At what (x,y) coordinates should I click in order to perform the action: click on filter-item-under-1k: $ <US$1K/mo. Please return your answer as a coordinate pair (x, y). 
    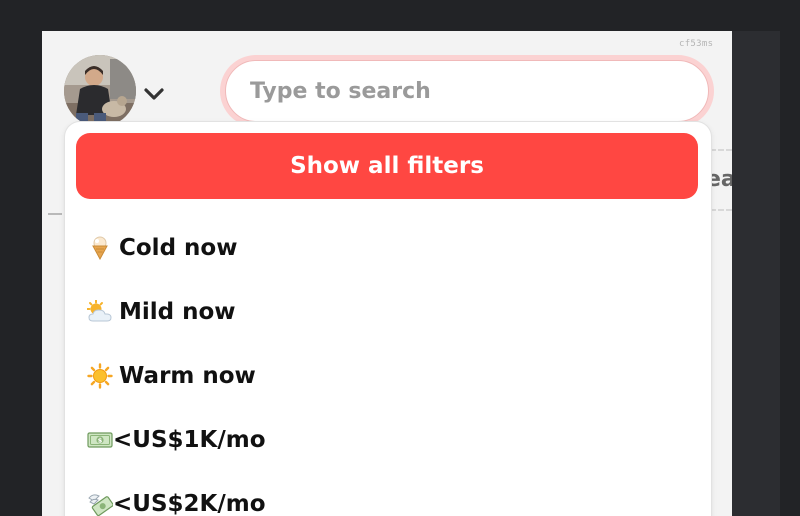
    Looking at the image, I should click on (176, 440).